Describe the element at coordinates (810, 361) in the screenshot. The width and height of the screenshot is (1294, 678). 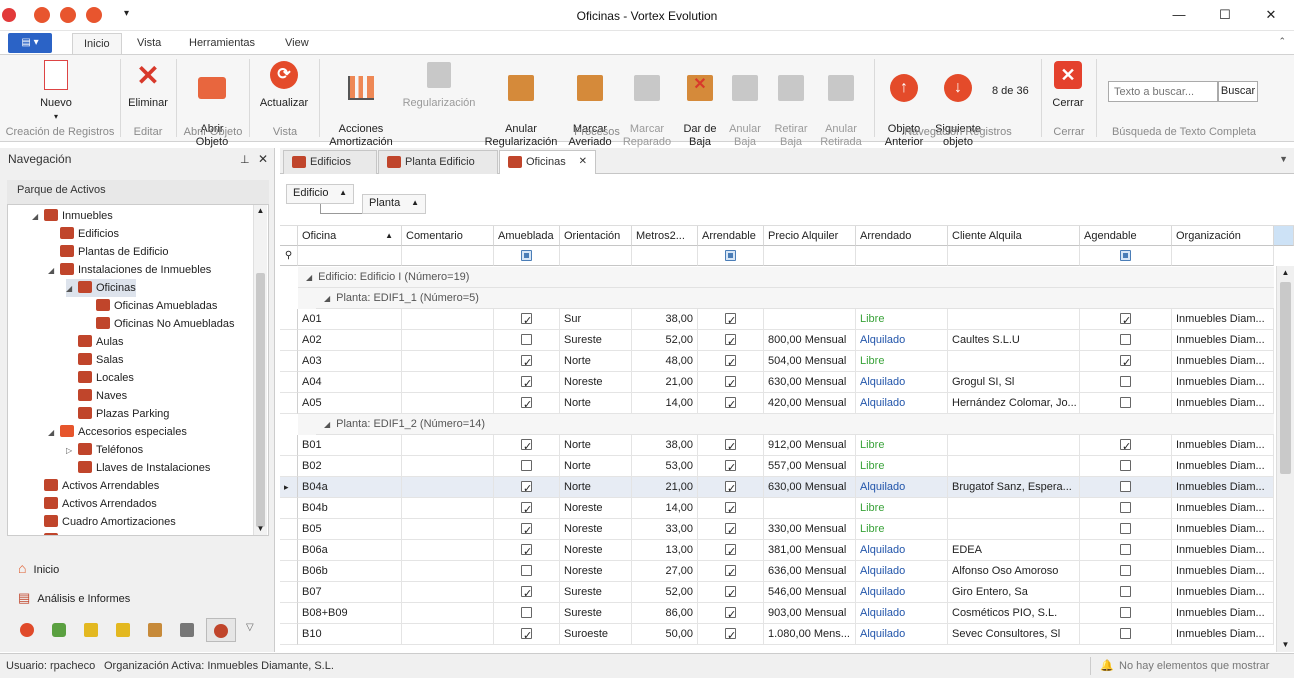
I see `precio-cell: 504,00 Mensual` at that location.